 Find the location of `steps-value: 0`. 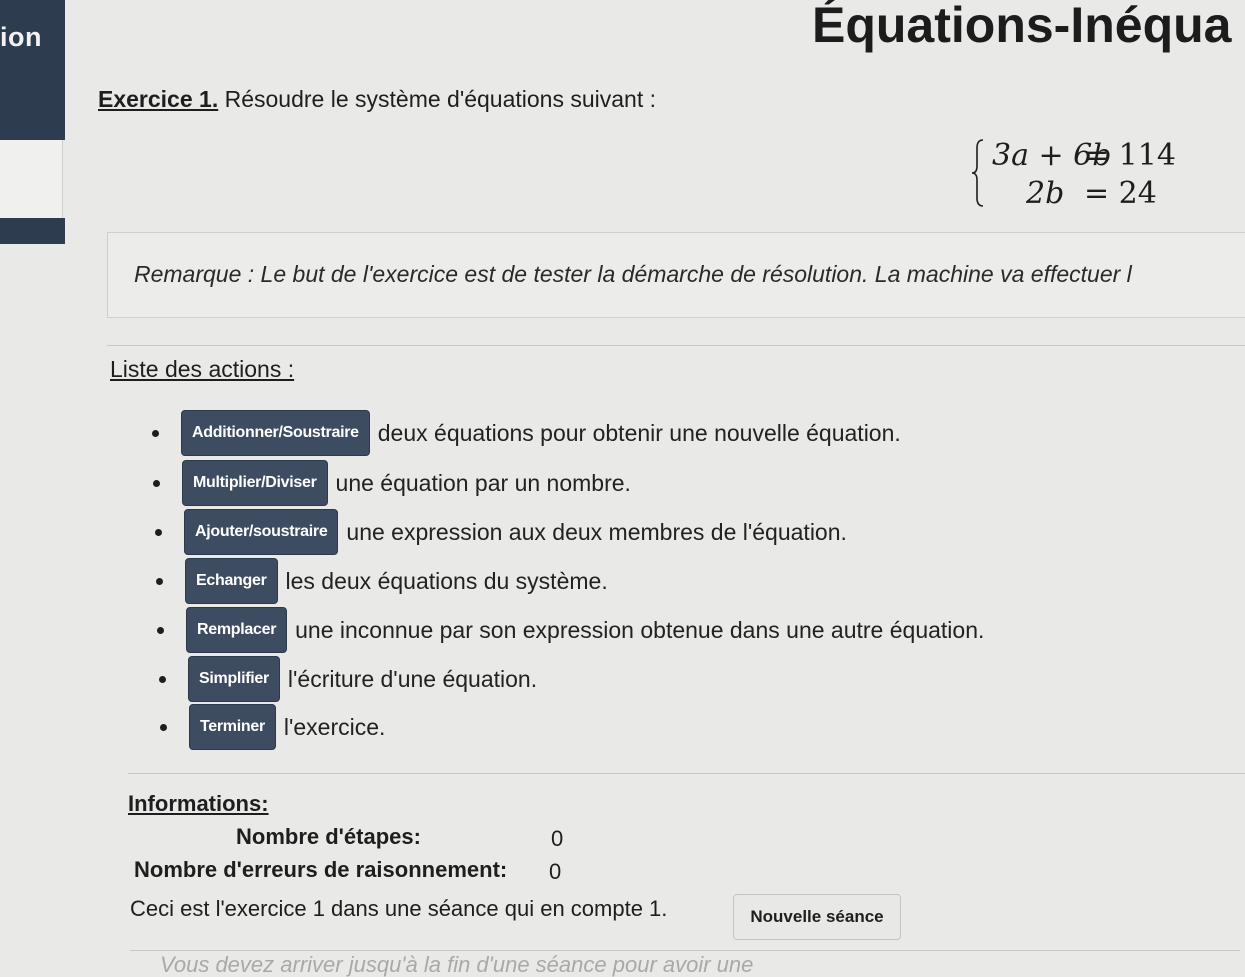

steps-value: 0 is located at coordinates (557, 838).